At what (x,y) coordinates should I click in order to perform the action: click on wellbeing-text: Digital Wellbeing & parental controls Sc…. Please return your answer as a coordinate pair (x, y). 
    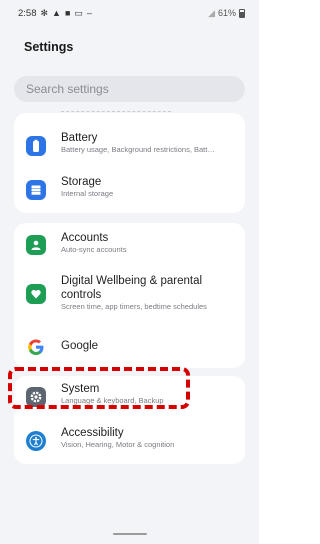
    Looking at the image, I should click on (150, 293).